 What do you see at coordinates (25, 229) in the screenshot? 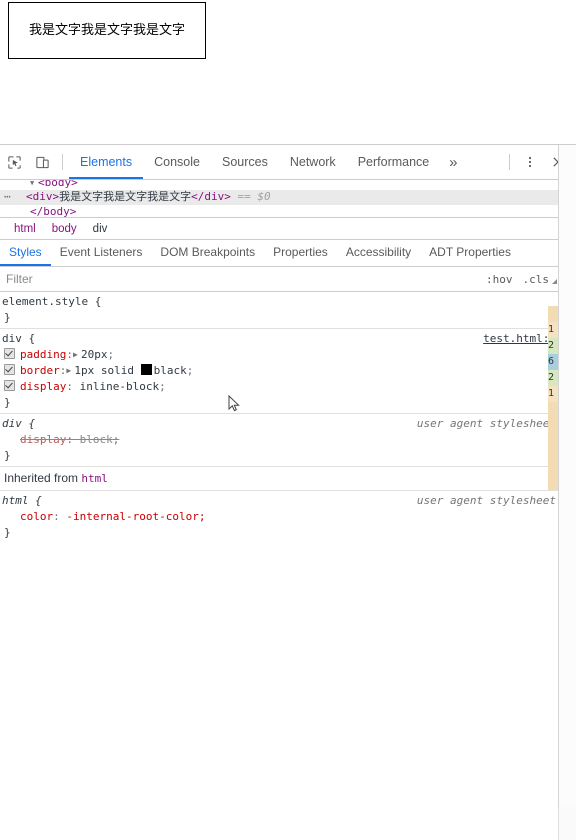
I see `breadcrumb-item-html: html` at bounding box center [25, 229].